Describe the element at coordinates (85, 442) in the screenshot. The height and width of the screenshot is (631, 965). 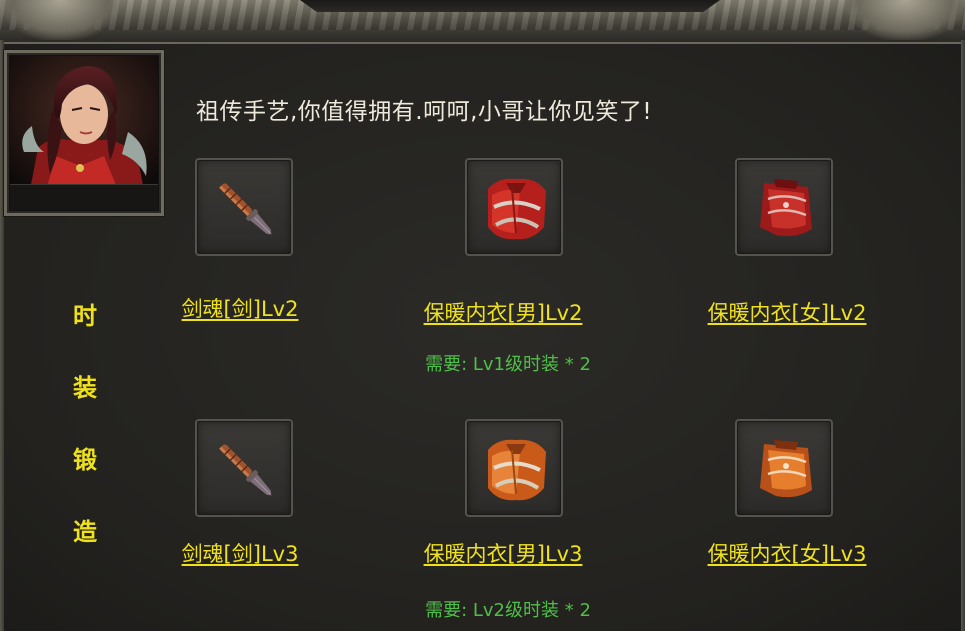
I see `forge-title: 时 装 锻 造` at that location.